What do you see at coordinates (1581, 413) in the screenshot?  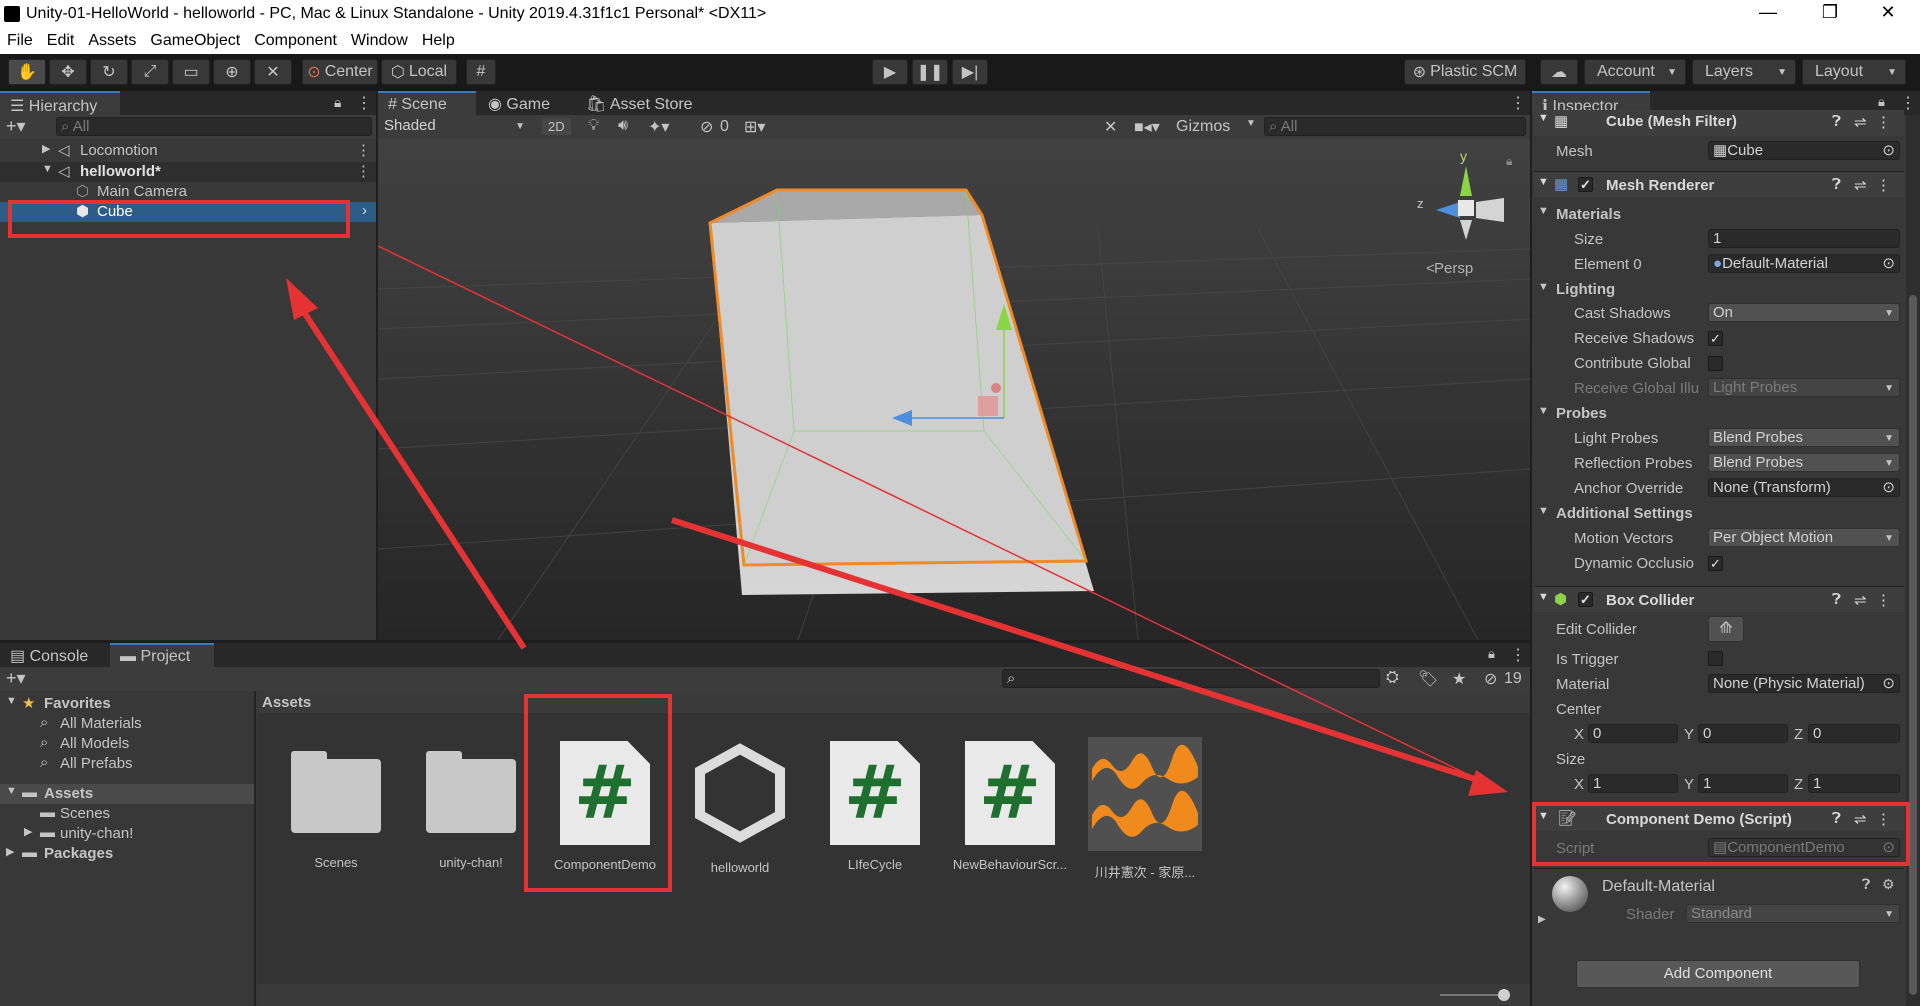 I see `probes-label: Probes` at bounding box center [1581, 413].